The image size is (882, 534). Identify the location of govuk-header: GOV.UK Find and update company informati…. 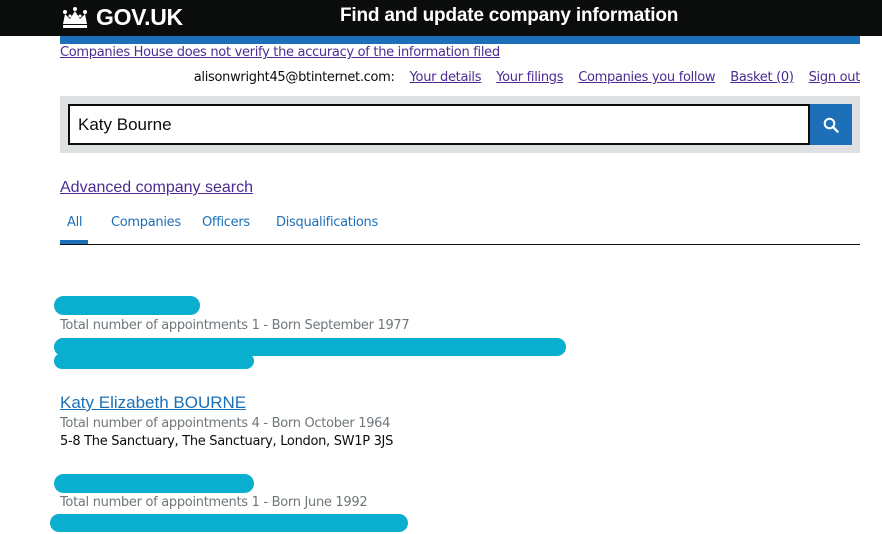
(441, 18).